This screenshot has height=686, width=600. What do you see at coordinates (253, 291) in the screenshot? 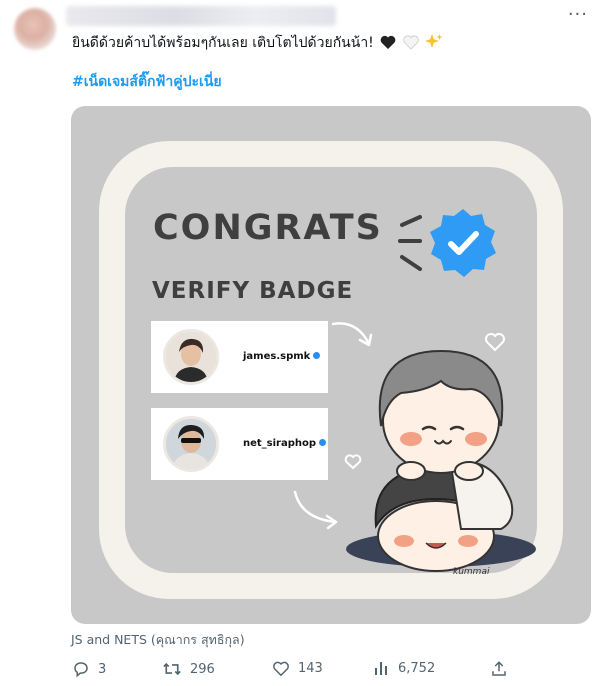
I see `verify-badge-heading: VERIFY BADGE` at bounding box center [253, 291].